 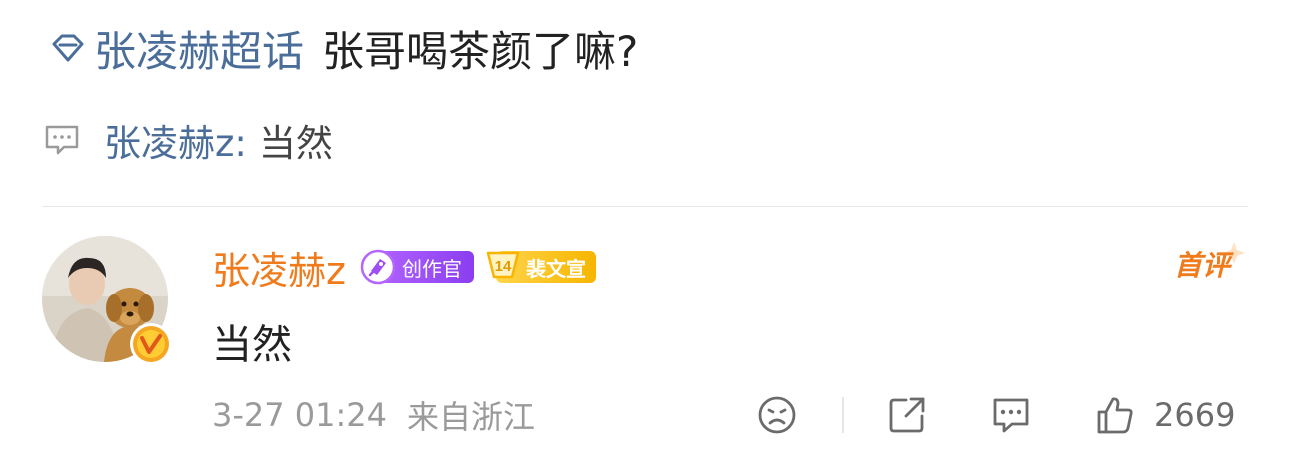 I want to click on quoted-text: 当然, so click(x=295, y=143).